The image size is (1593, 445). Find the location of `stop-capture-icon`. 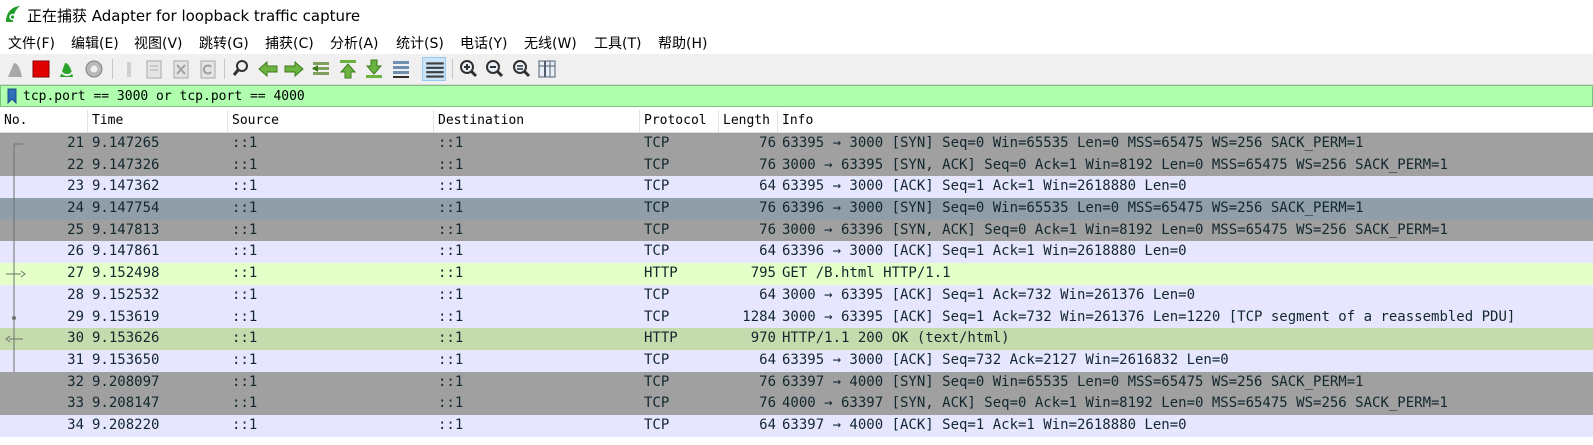

stop-capture-icon is located at coordinates (41, 69).